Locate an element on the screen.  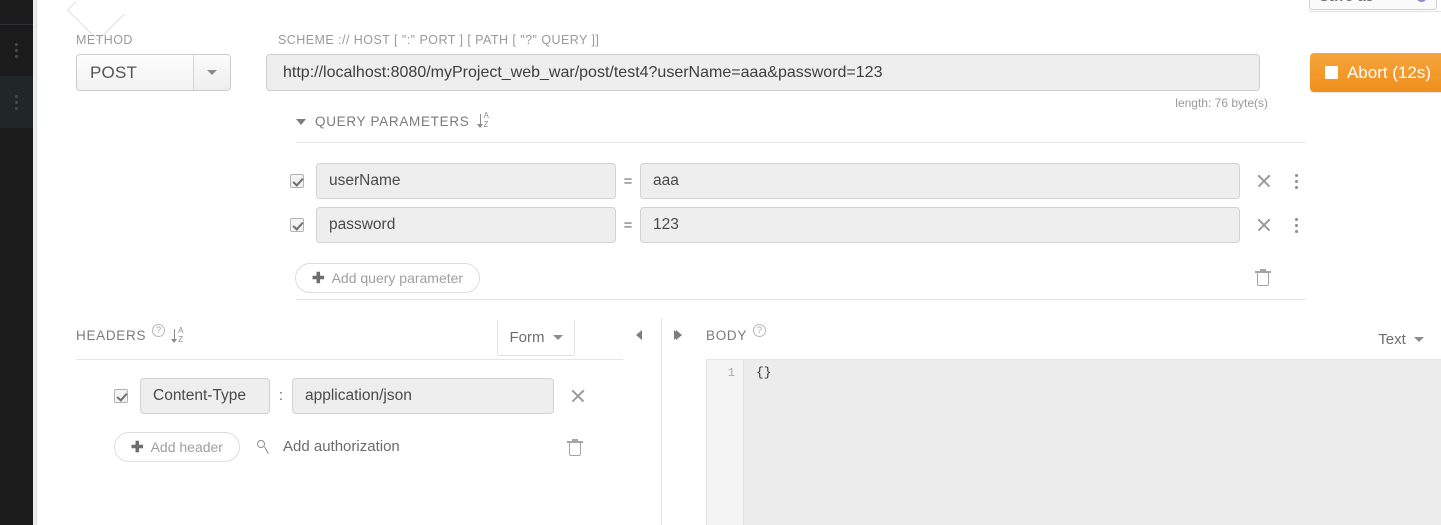
query-param-value-input: 123 is located at coordinates (940, 225).